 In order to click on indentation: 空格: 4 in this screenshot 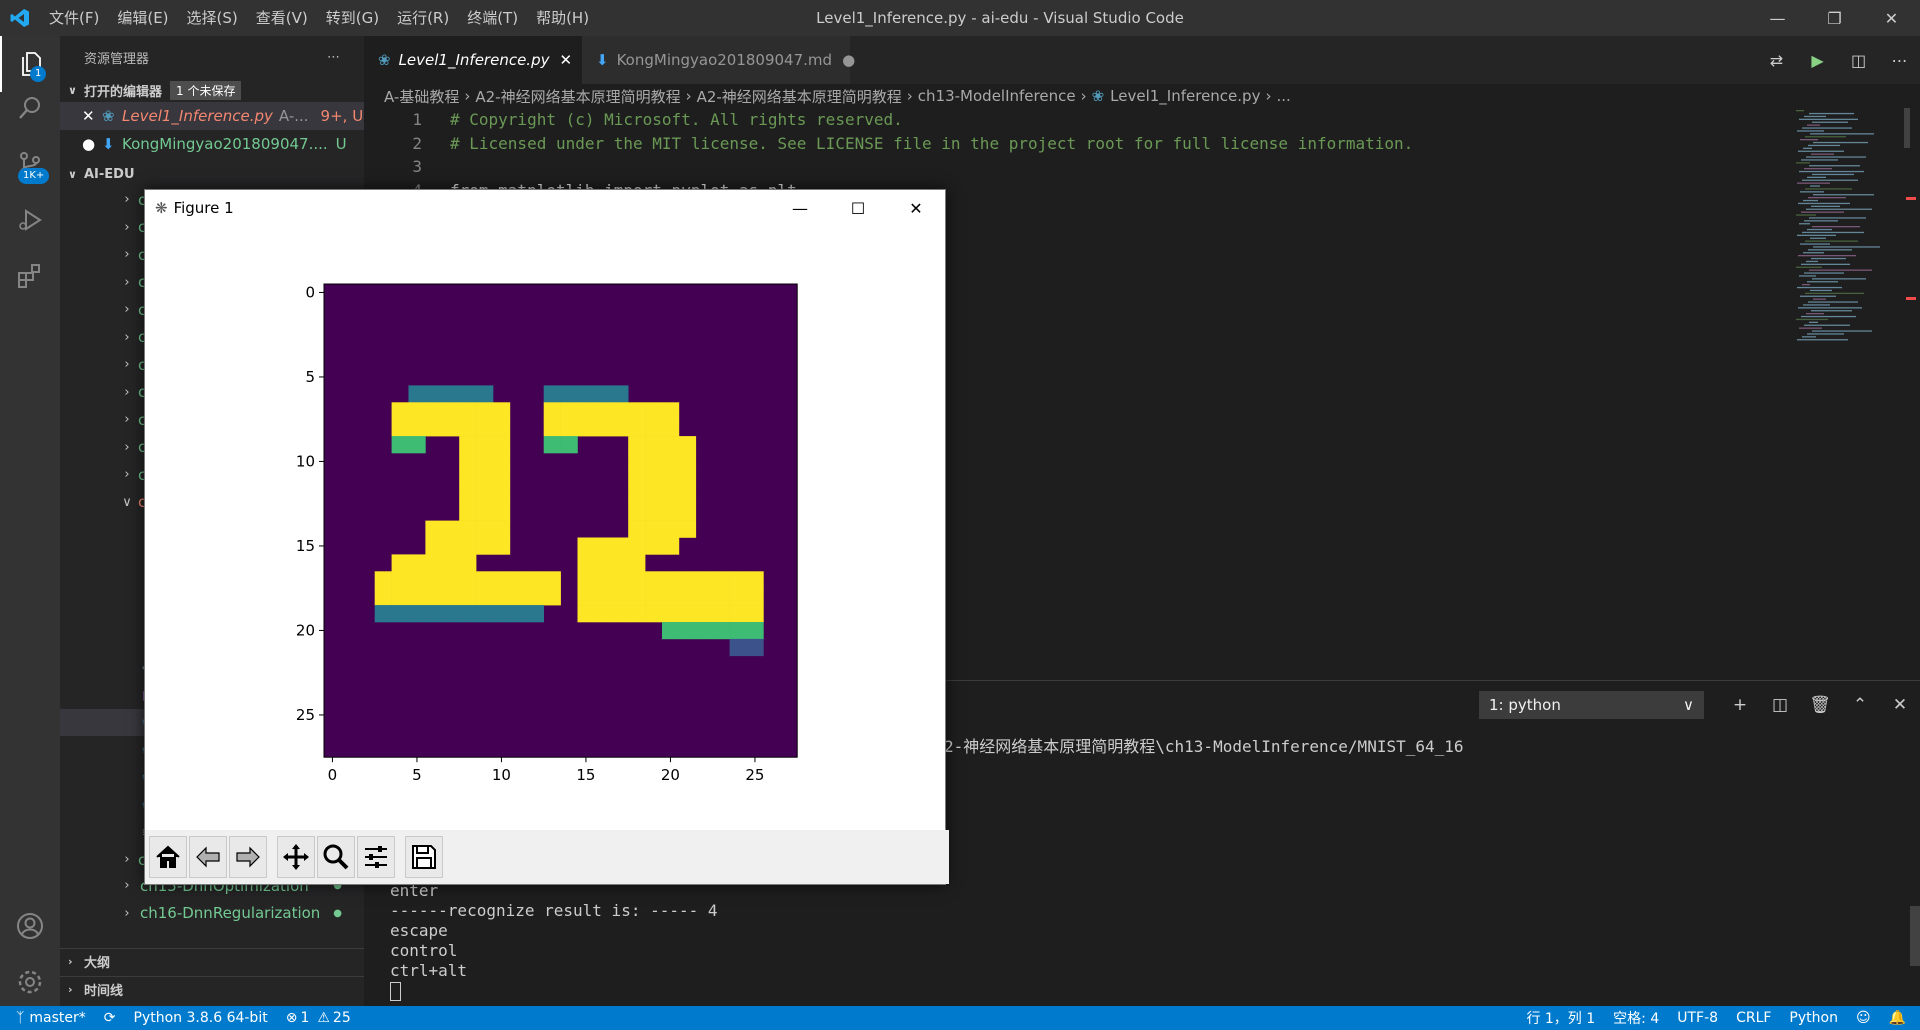, I will do `click(1636, 1018)`.